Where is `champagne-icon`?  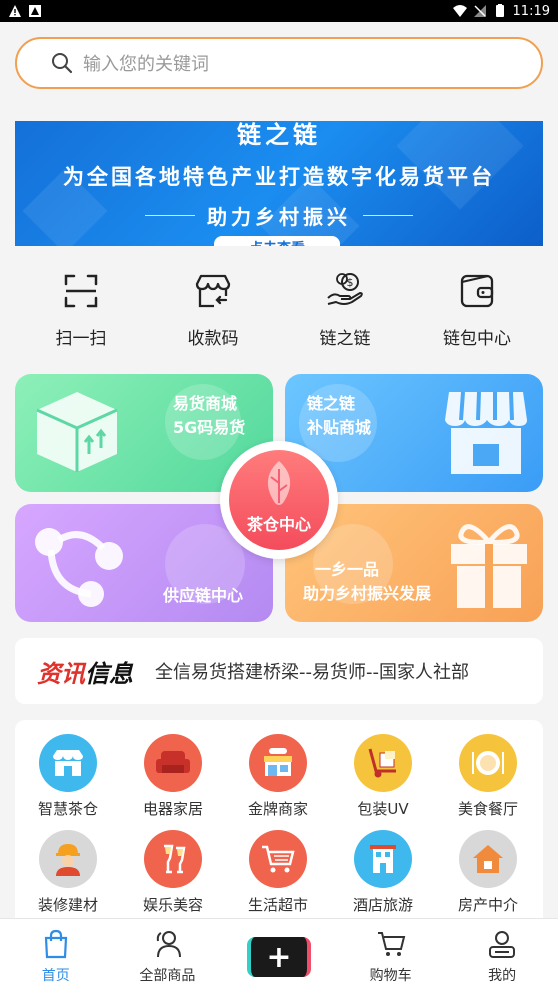
champagne-icon is located at coordinates (173, 859).